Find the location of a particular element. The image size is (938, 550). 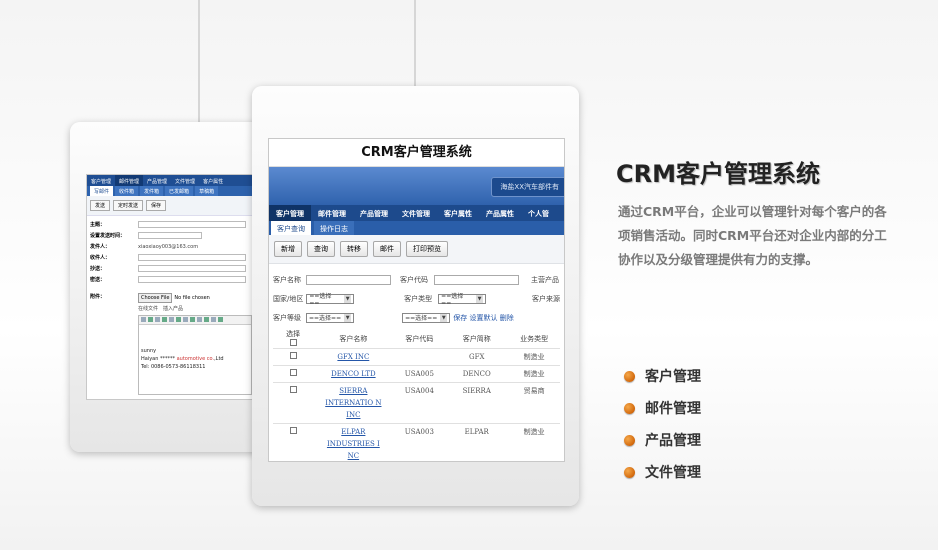

region-label: 国家/地区 is located at coordinates (288, 298).